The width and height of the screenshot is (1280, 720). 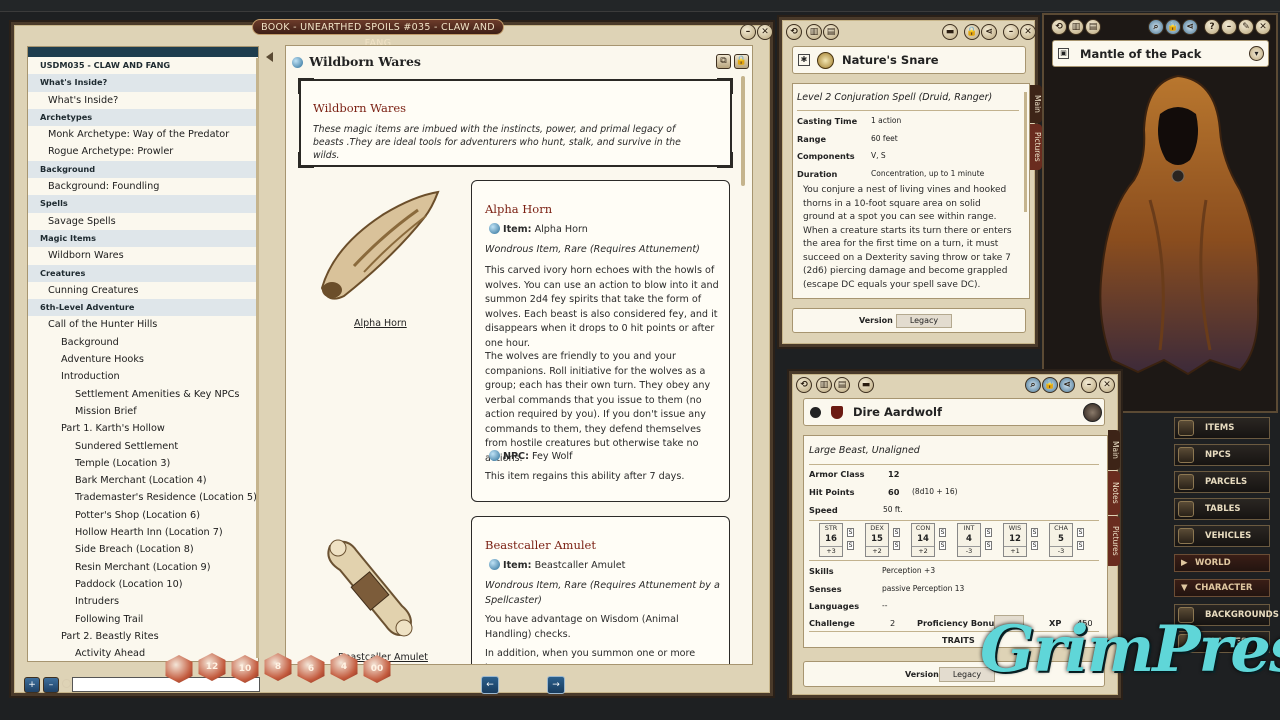 I want to click on npc-share-icon: ⋖, so click(x=1067, y=385).